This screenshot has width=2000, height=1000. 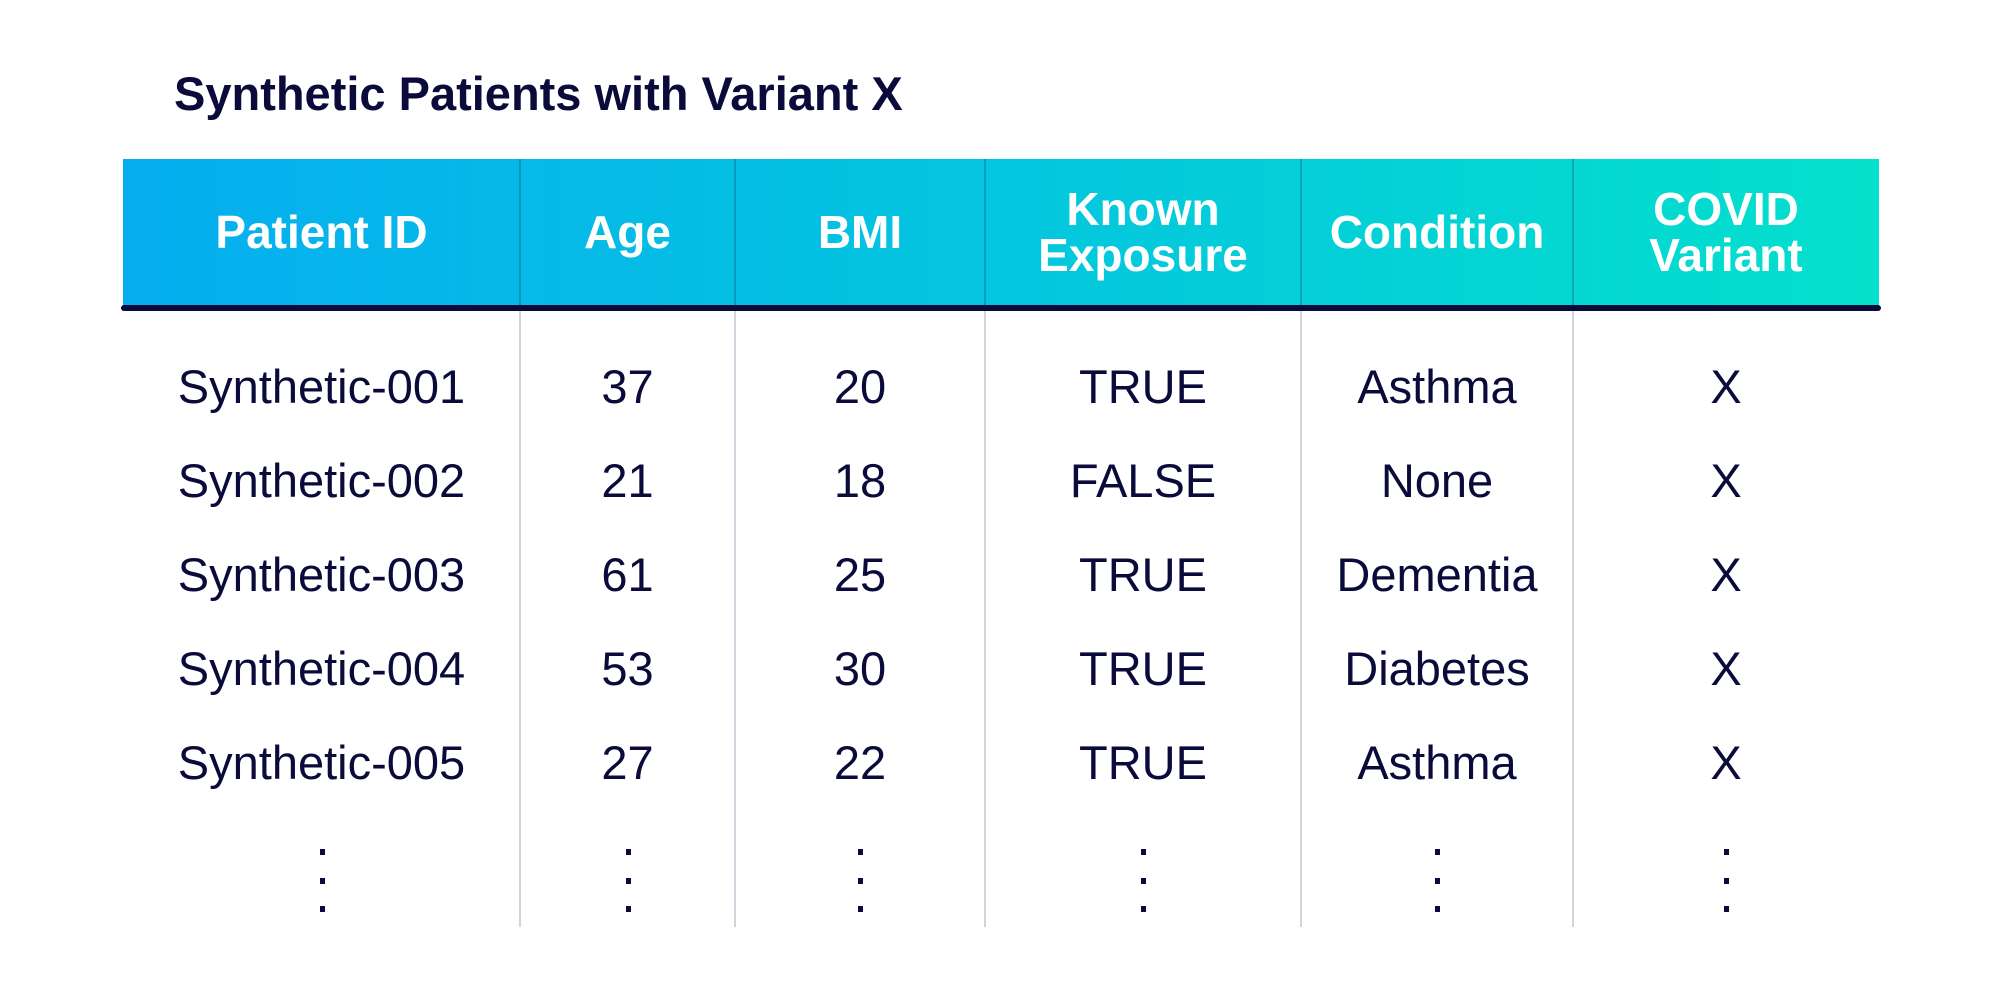 I want to click on cell-age: 27, so click(x=627, y=762).